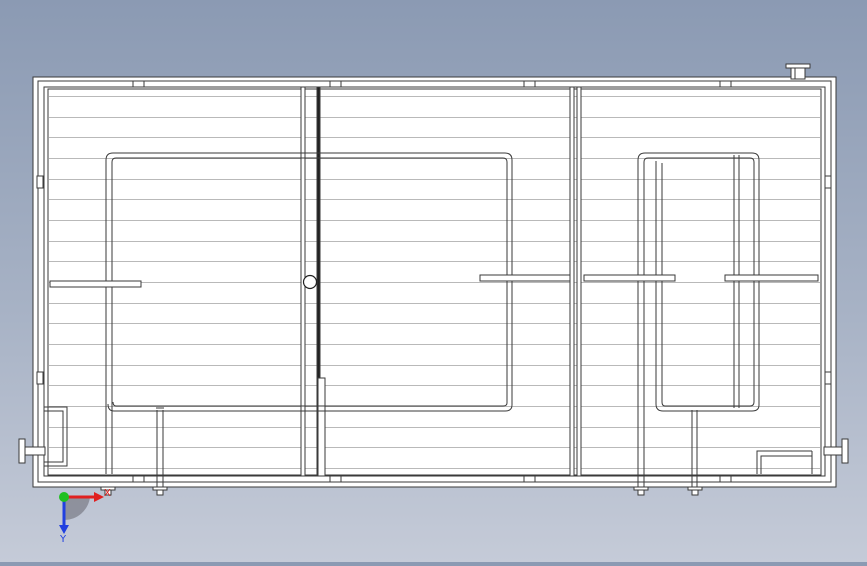  I want to click on center-port, so click(310, 282).